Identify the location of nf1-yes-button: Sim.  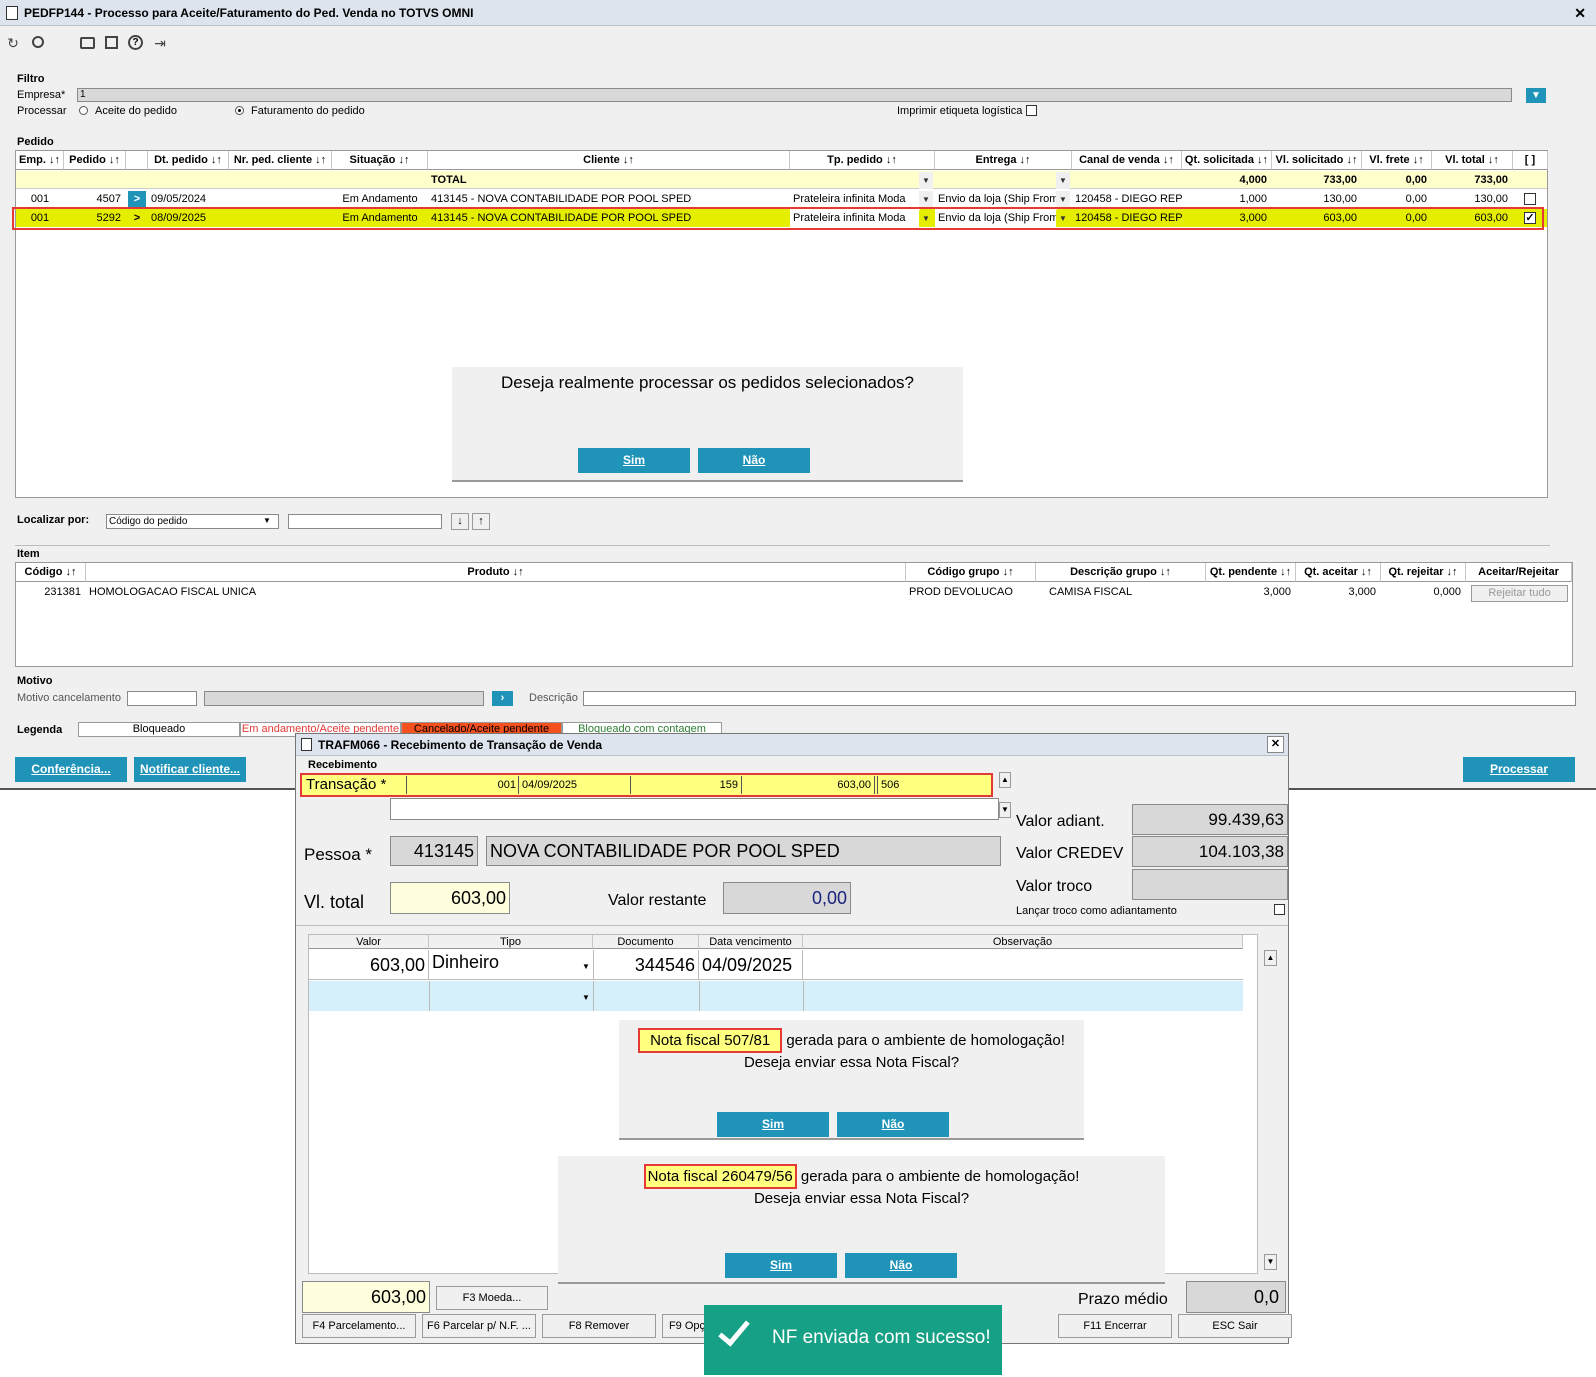
(773, 1124).